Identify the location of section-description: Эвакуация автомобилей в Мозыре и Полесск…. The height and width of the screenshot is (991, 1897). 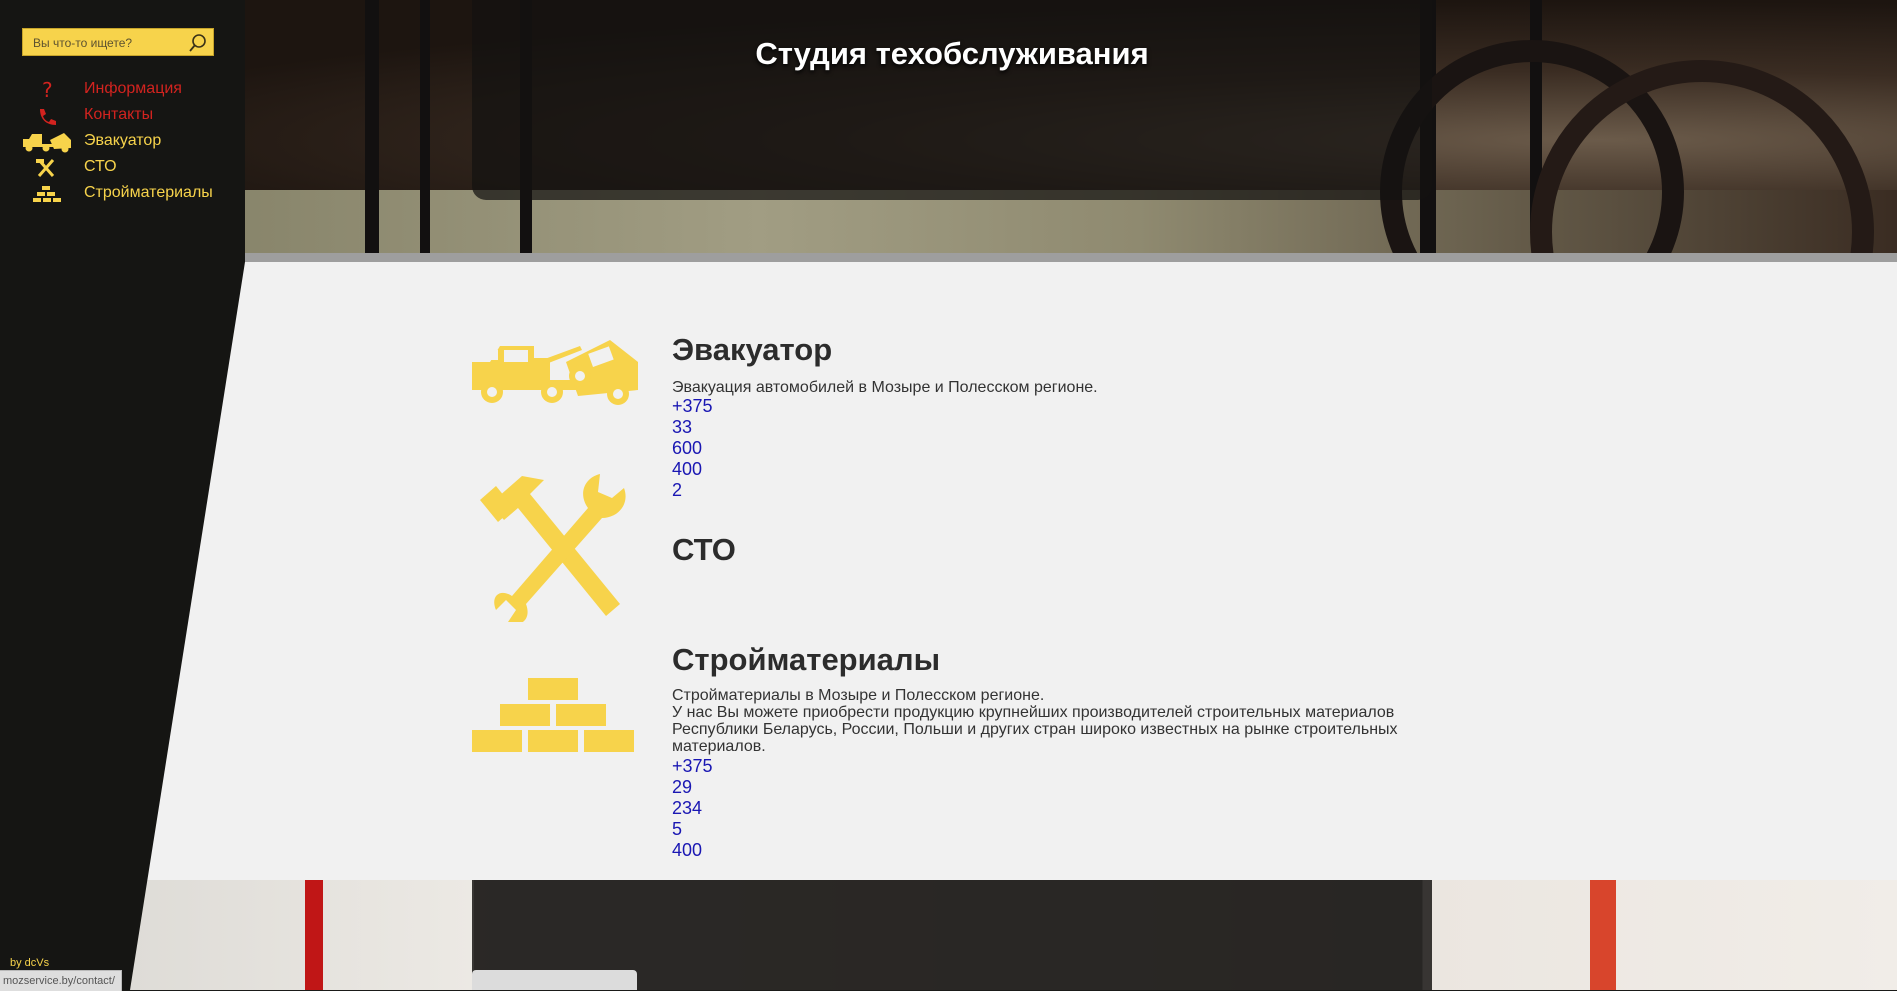
(885, 387).